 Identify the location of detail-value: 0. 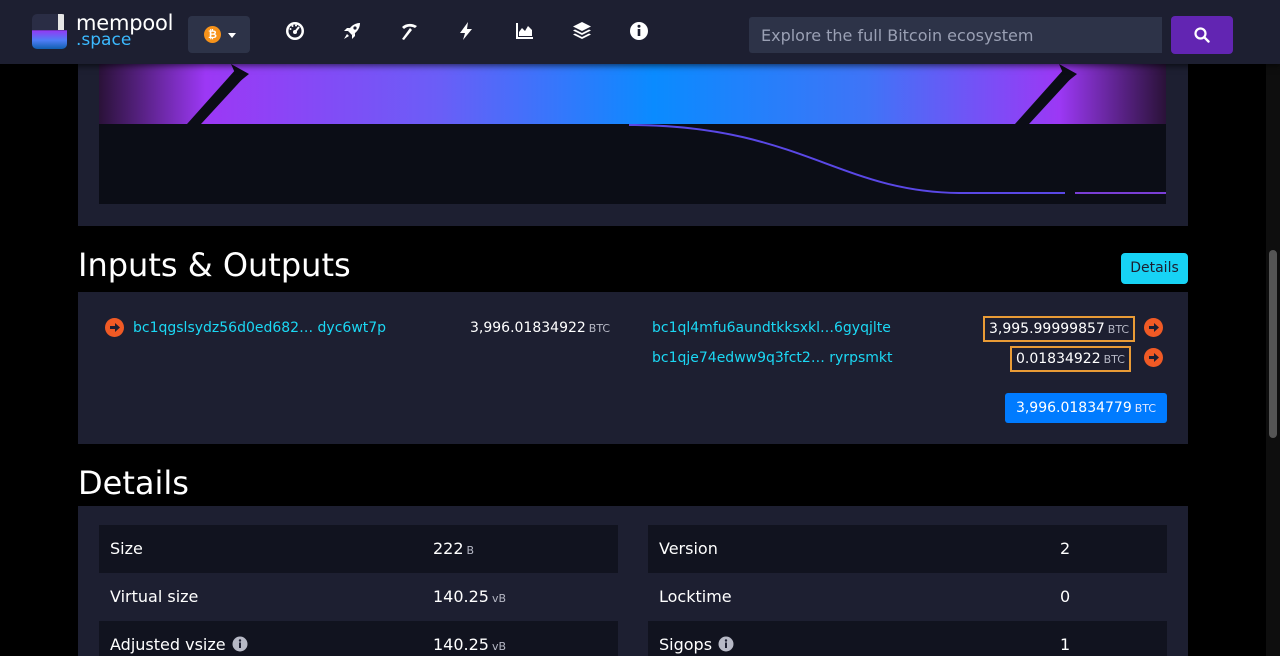
(1065, 596).